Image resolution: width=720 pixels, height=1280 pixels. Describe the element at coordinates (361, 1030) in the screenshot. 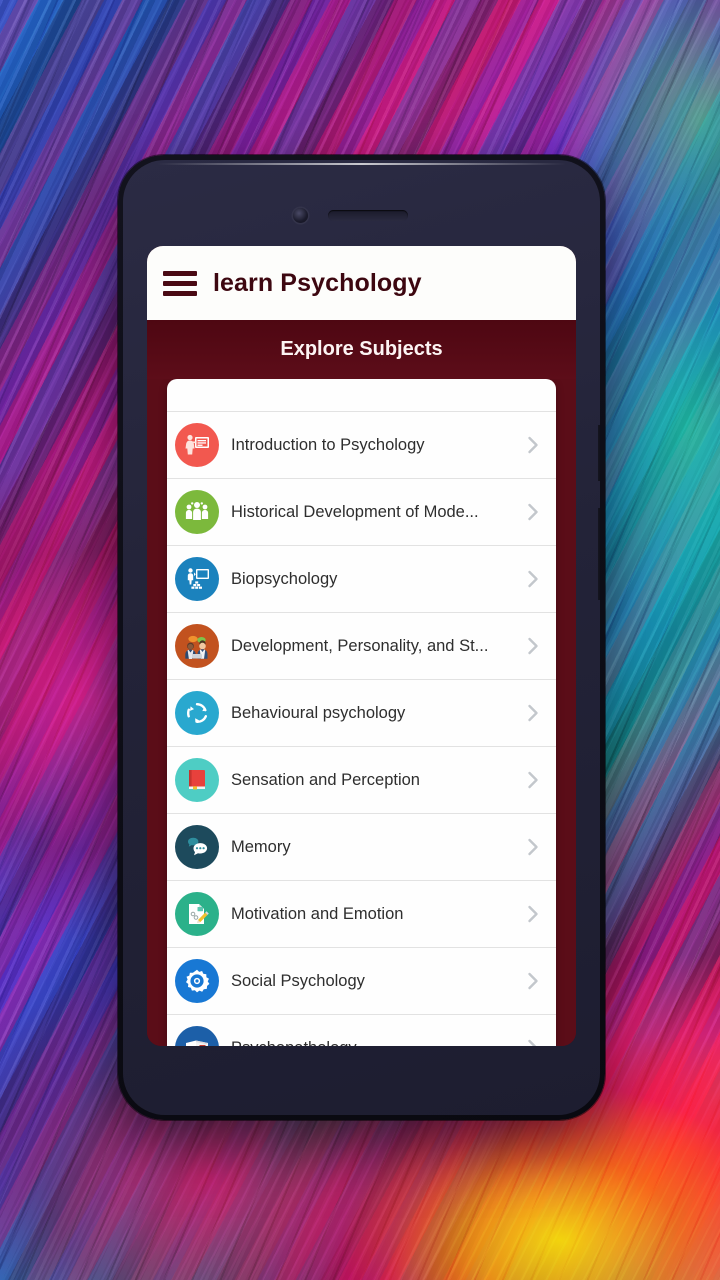

I see `list-item: Psychopathology` at that location.